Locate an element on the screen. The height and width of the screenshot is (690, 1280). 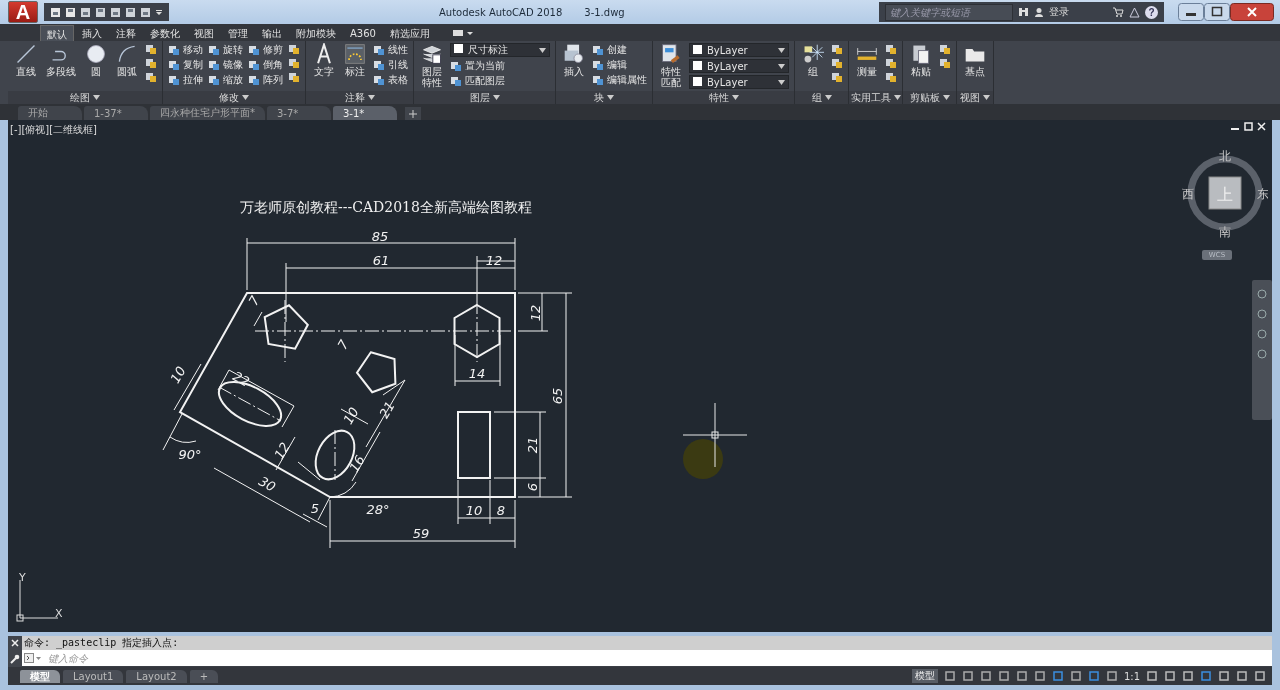
document-tab: 四永种住宅户形平面* is located at coordinates (207, 113).